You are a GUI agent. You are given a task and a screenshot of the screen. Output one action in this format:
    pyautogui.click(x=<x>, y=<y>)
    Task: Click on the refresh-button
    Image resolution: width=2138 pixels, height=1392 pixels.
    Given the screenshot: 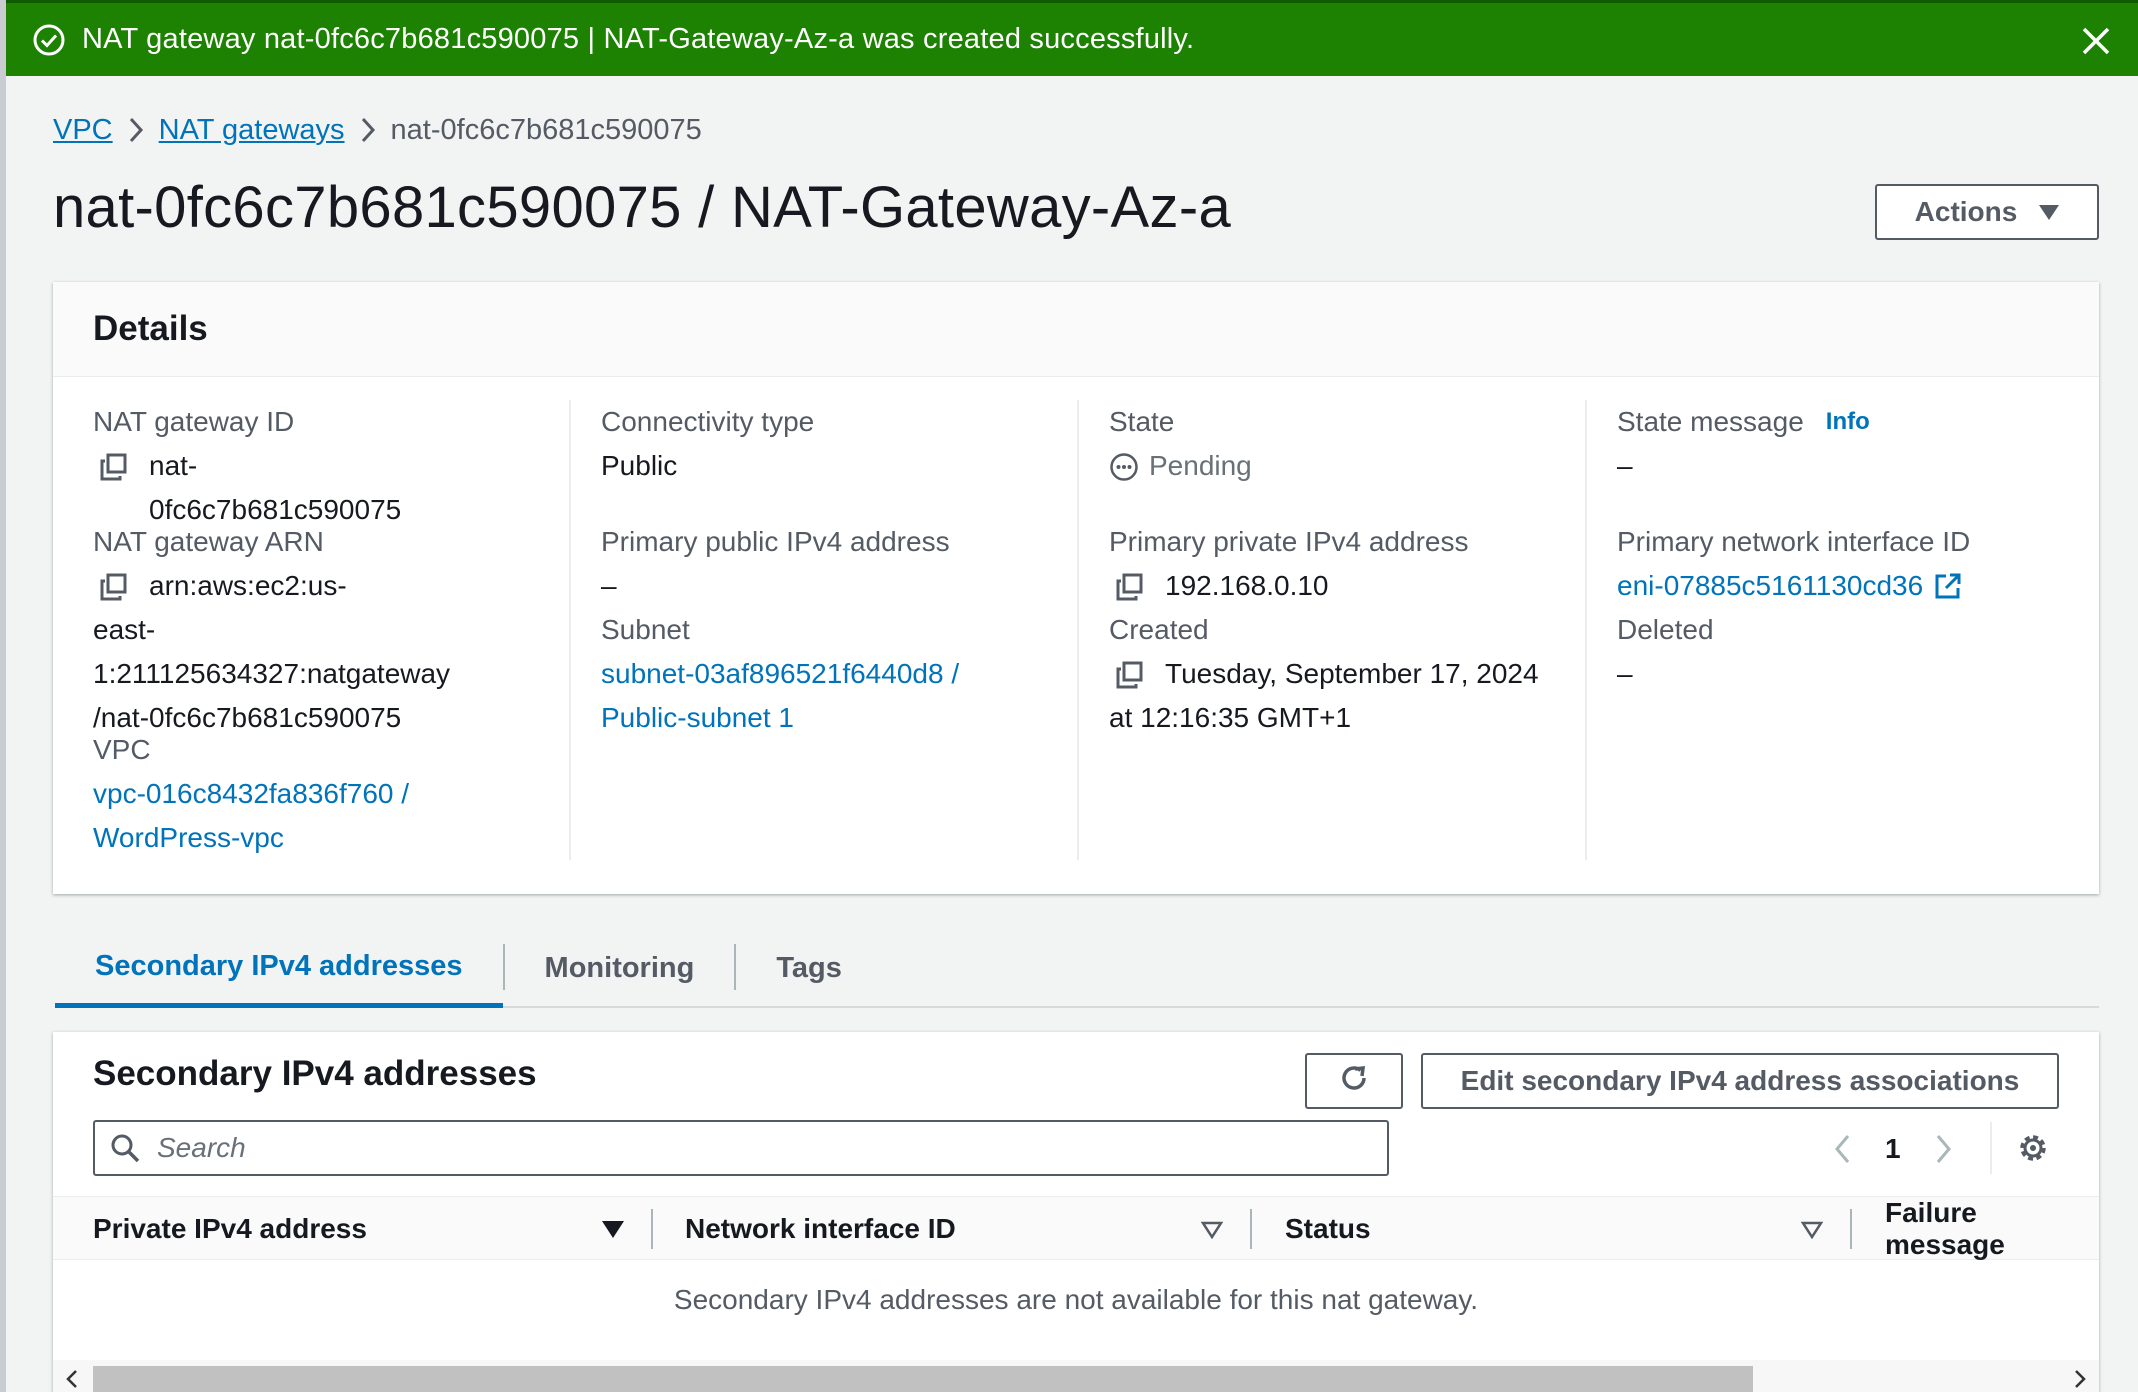 What is the action you would take?
    pyautogui.click(x=1354, y=1081)
    